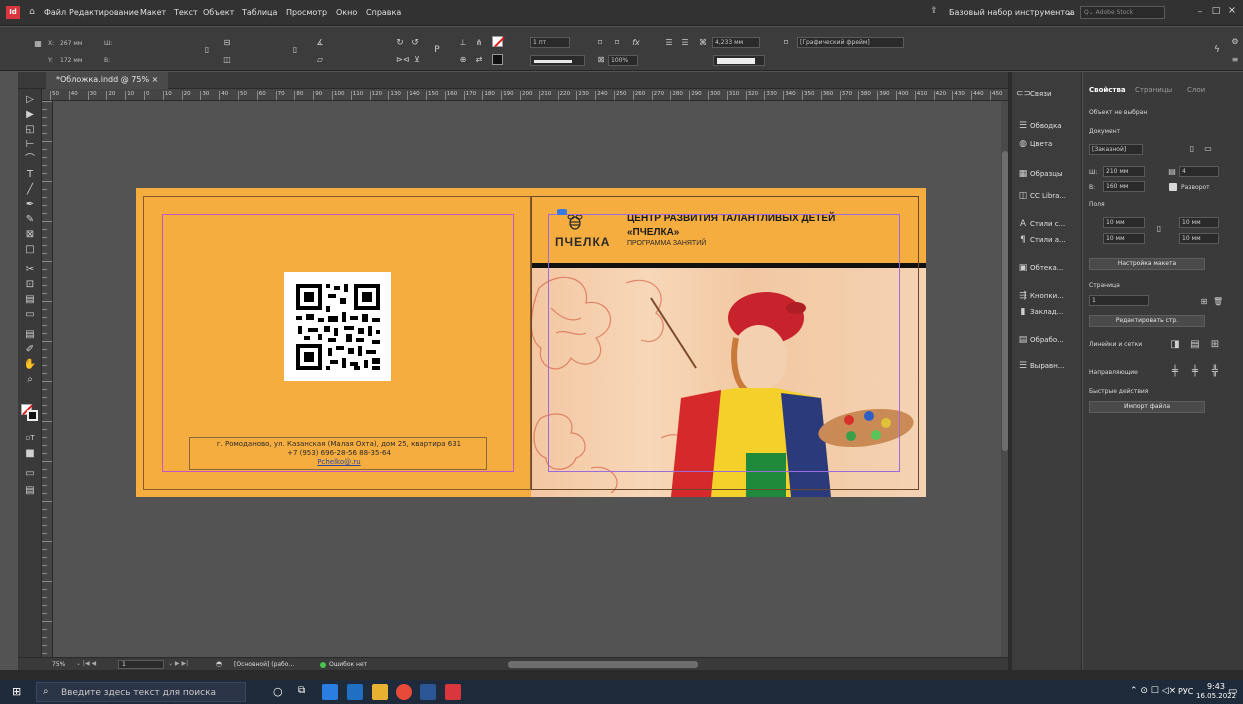 The image size is (1243, 704). What do you see at coordinates (55, 12) in the screenshot?
I see `menu-file: Файл` at bounding box center [55, 12].